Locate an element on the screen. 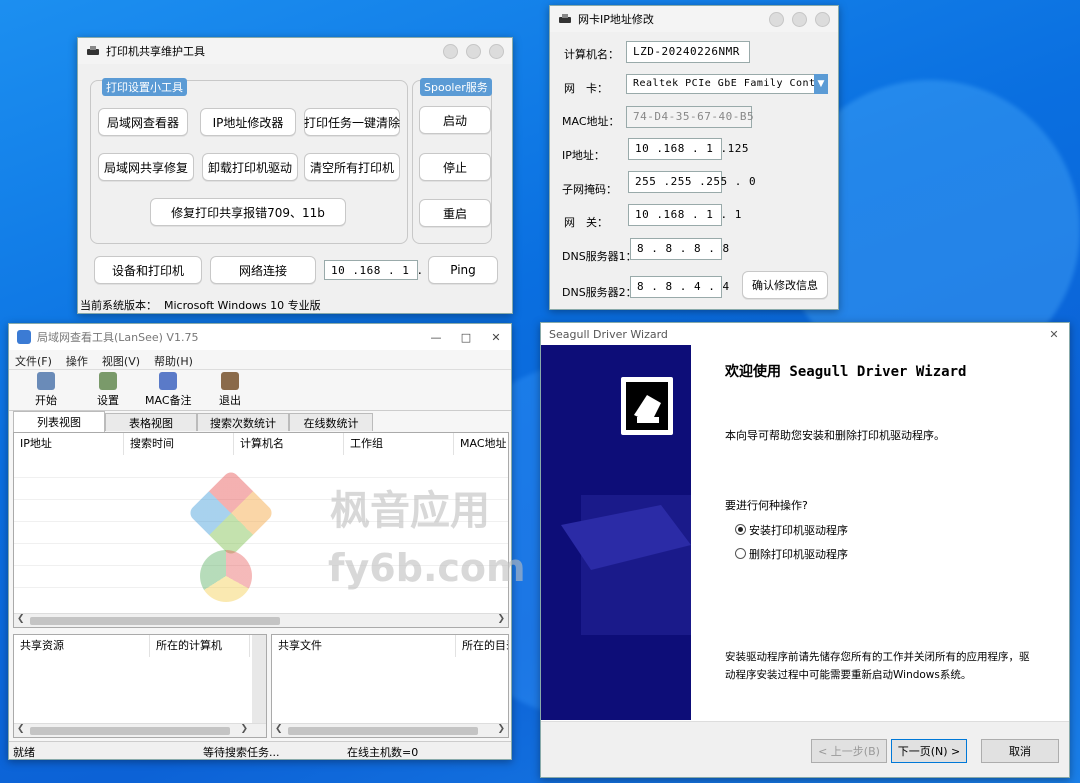 The height and width of the screenshot is (783, 1080). remove-driver-option: 删除打印机驱动程序 is located at coordinates (791, 554).